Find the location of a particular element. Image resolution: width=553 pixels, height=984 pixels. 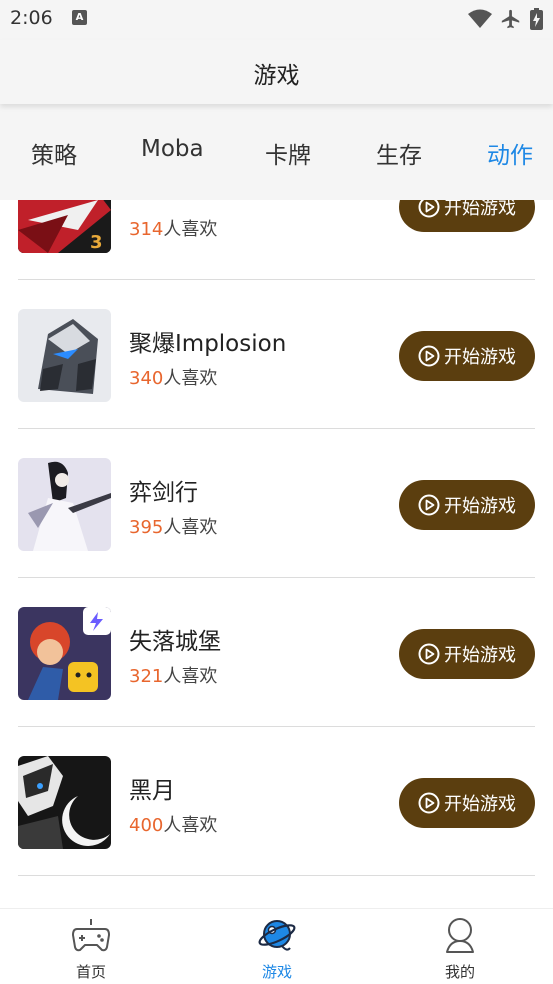

likes-count: 340 is located at coordinates (146, 378).